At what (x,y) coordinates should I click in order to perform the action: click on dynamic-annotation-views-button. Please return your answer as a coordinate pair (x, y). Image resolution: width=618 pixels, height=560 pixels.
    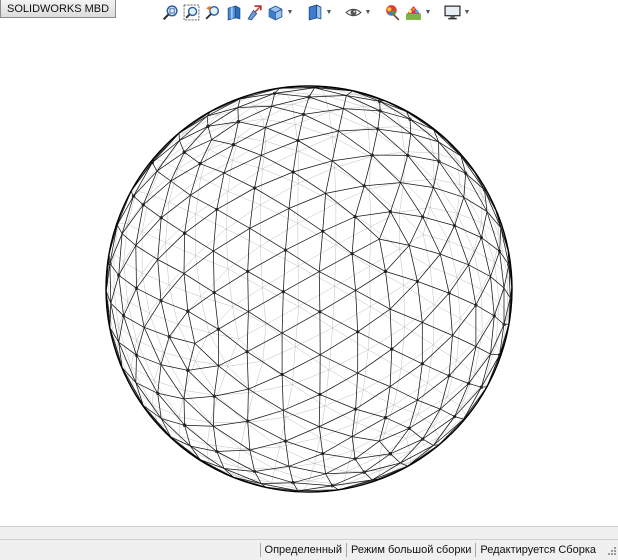
    Looking at the image, I should click on (254, 12).